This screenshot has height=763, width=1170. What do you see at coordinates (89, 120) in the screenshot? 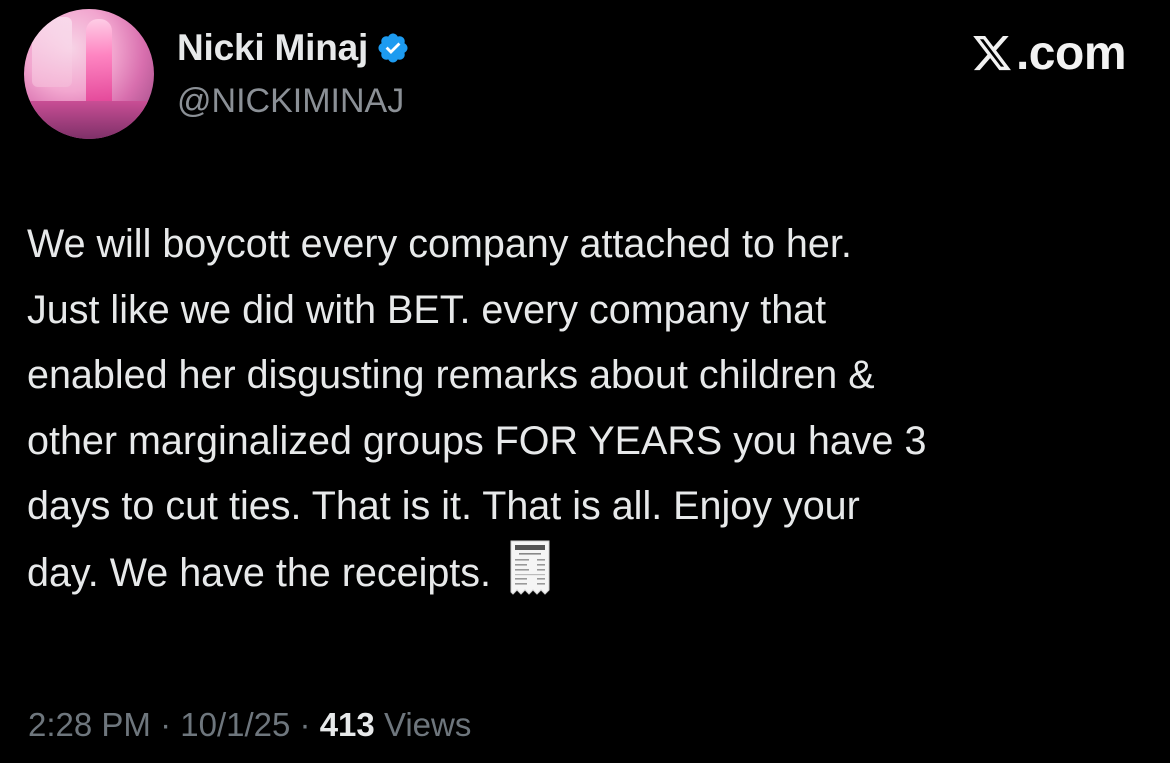
I see `avatar-foreground-seat` at bounding box center [89, 120].